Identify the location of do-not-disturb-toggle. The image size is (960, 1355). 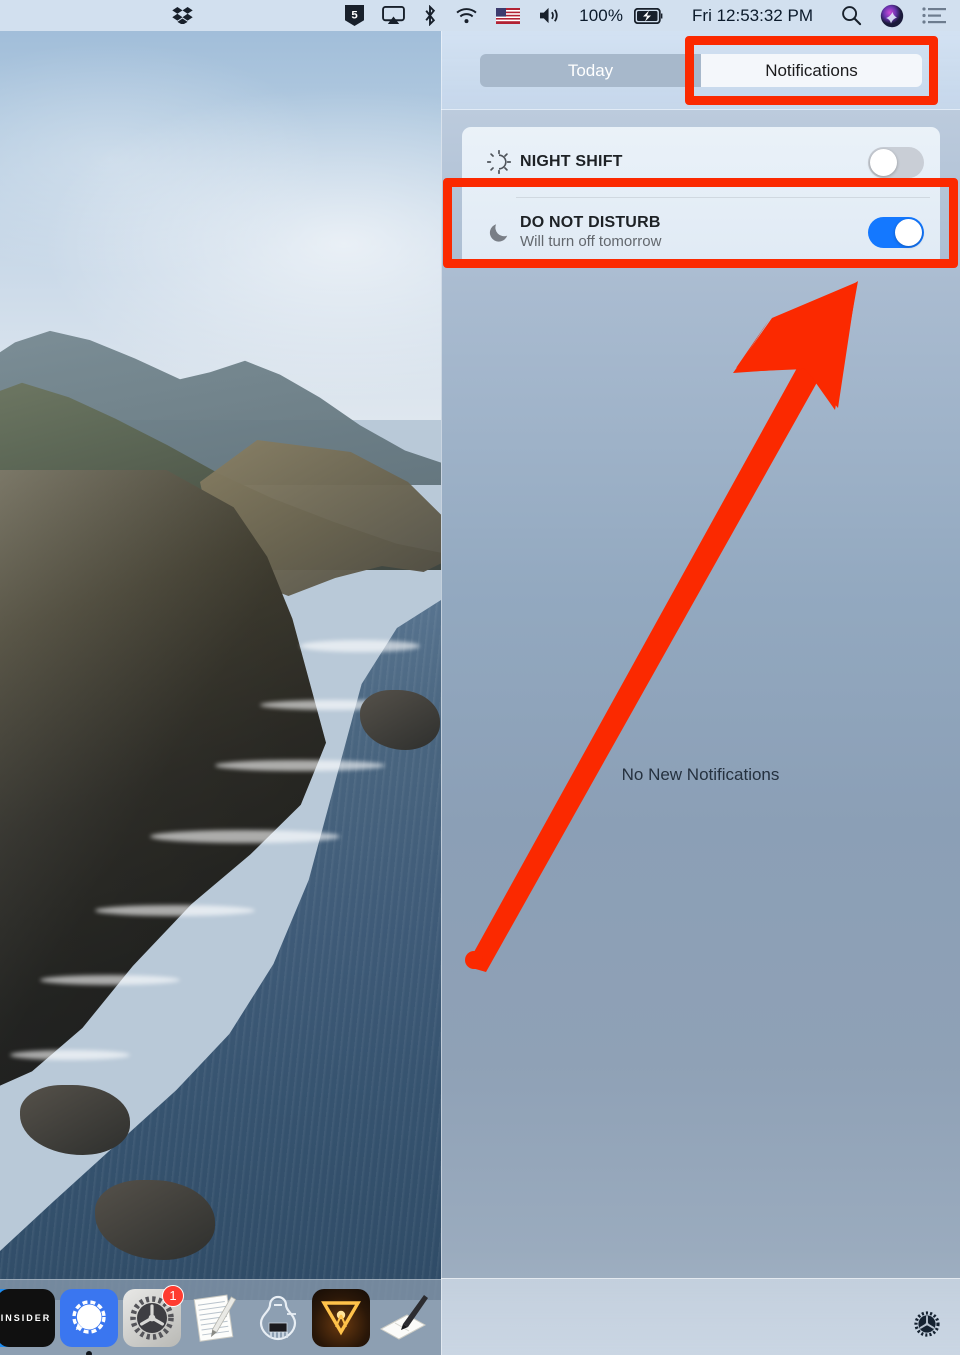
(896, 232).